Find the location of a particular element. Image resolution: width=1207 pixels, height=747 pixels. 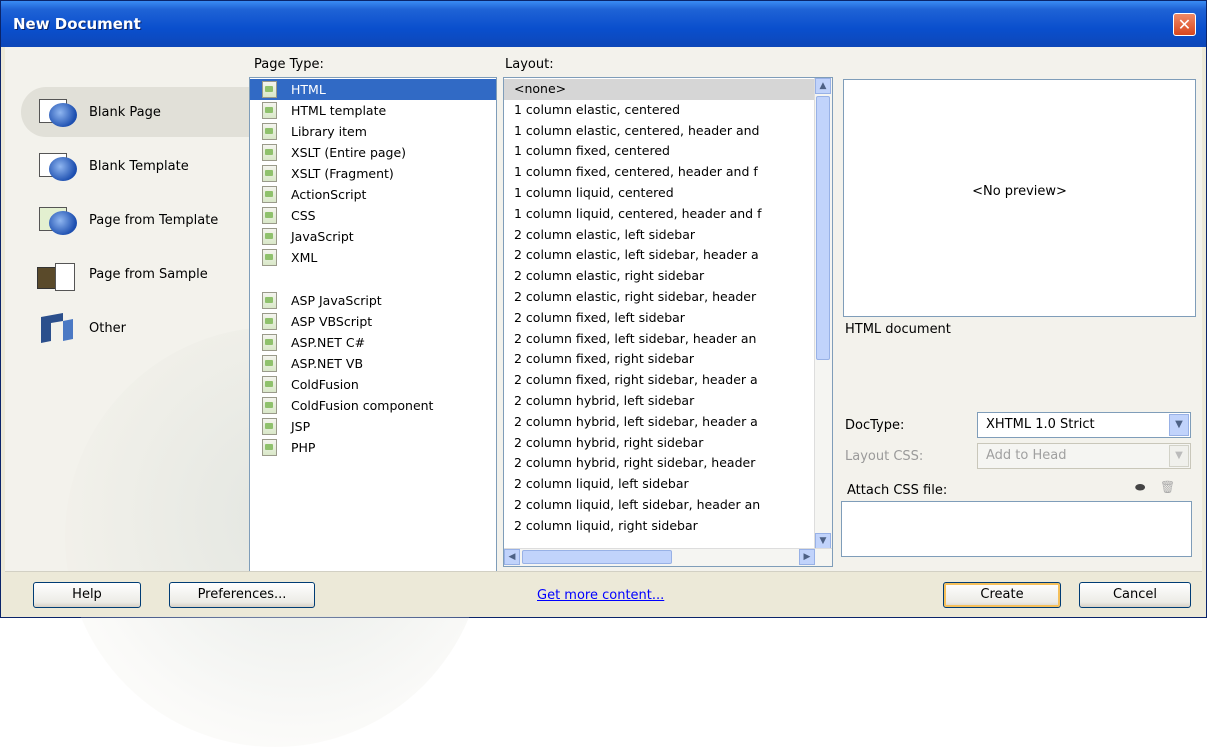

cancel-button: Cancel is located at coordinates (1135, 595).